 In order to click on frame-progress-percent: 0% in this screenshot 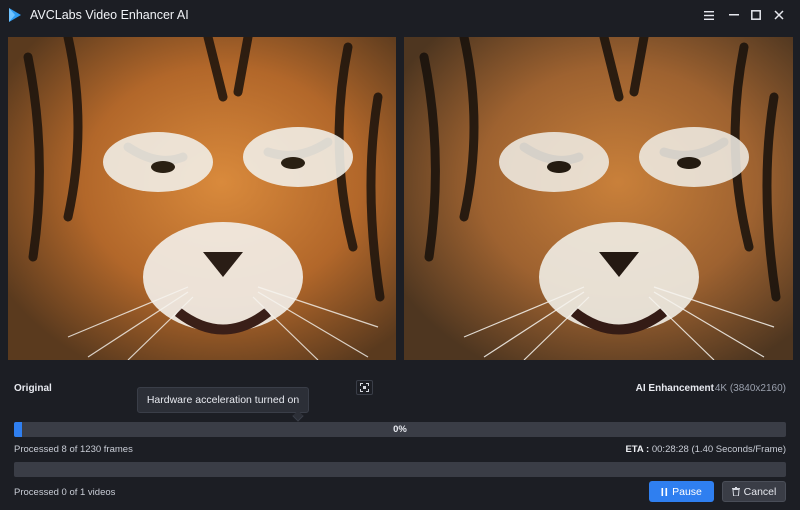, I will do `click(400, 429)`.